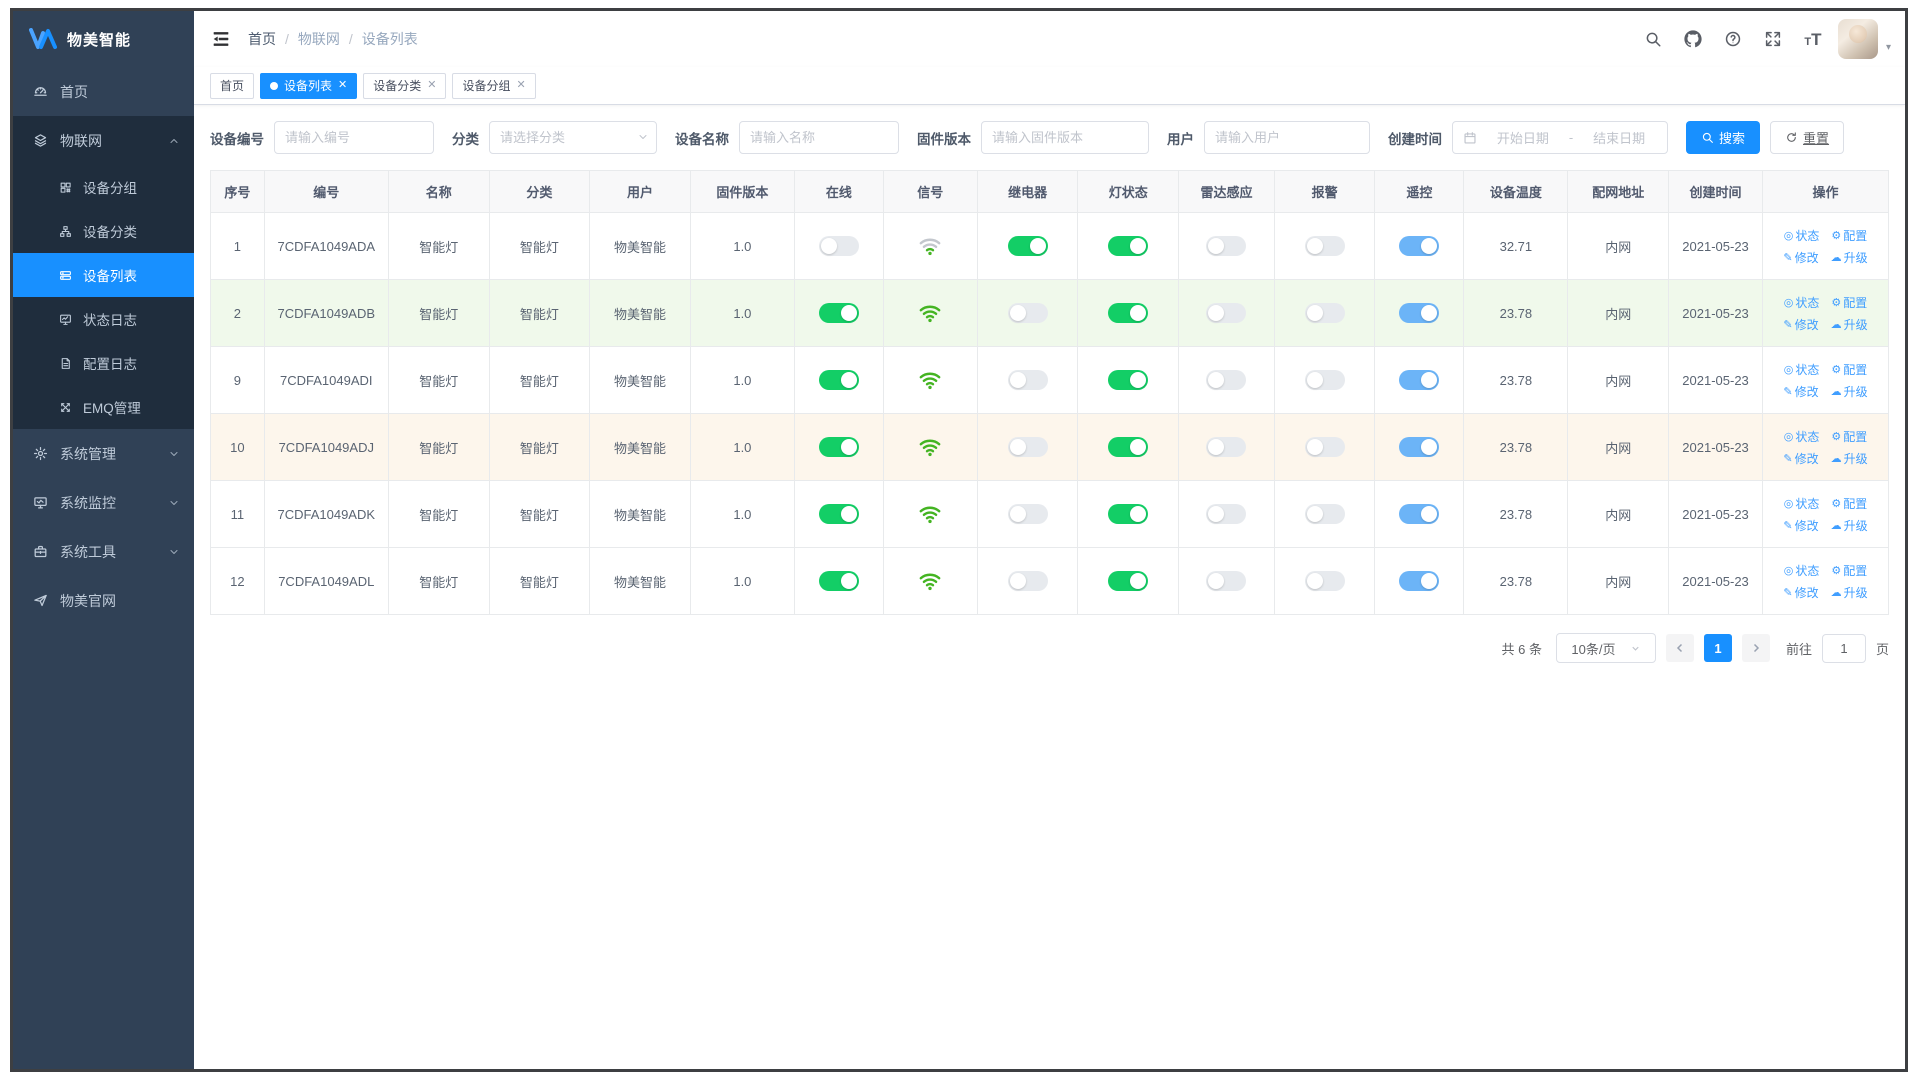 The height and width of the screenshot is (1080, 1920). I want to click on sidebar-collapse-icon, so click(221, 39).